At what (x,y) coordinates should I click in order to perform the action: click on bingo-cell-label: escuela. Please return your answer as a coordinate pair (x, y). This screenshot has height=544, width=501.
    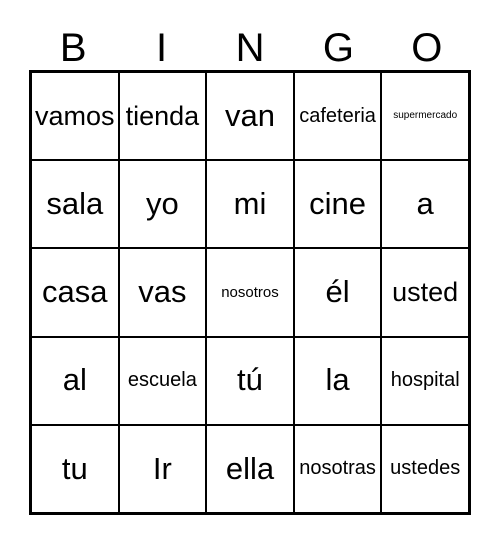
    Looking at the image, I should click on (162, 380).